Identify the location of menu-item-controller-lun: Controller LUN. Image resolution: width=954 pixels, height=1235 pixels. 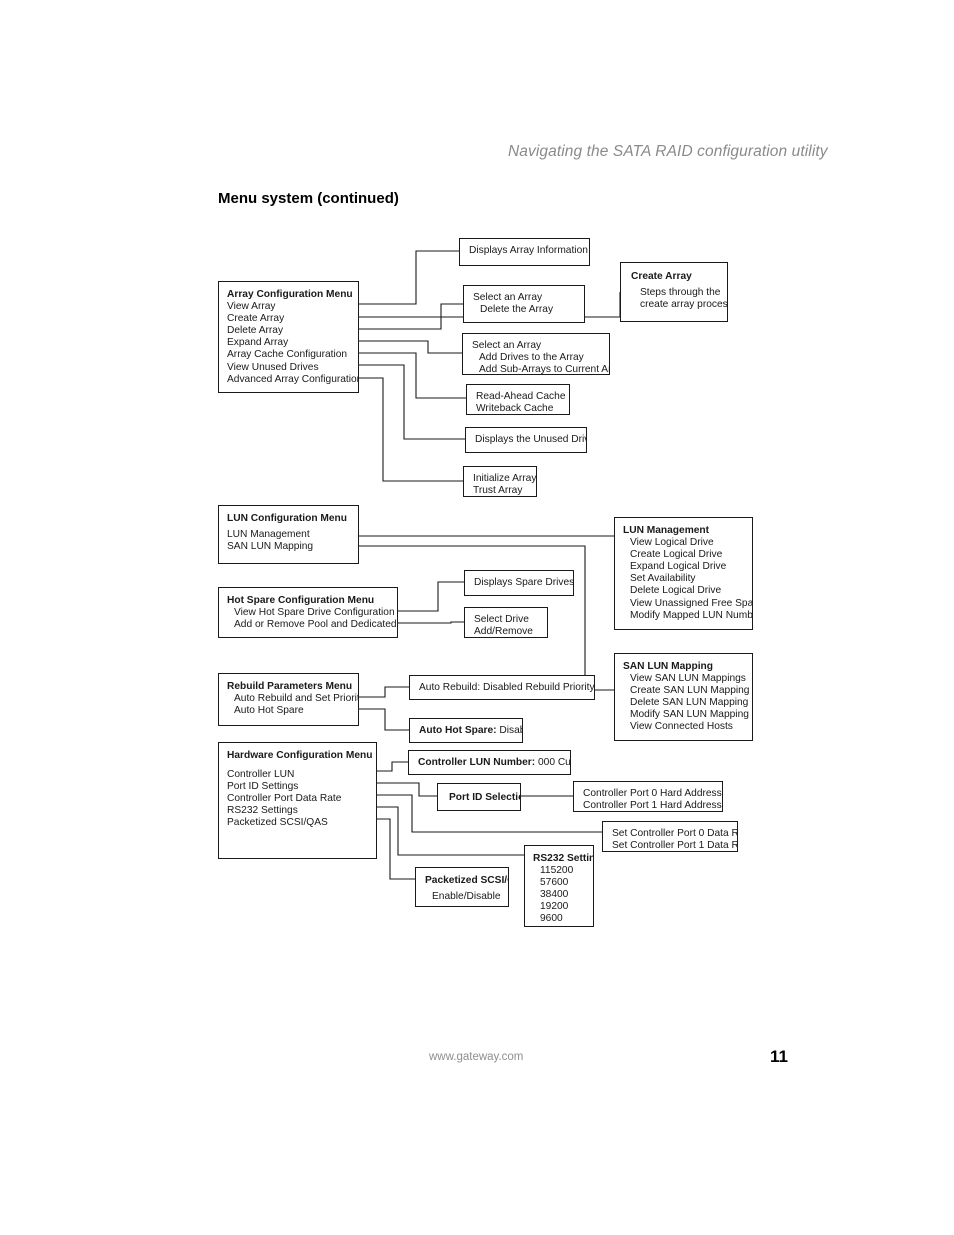
(301, 775).